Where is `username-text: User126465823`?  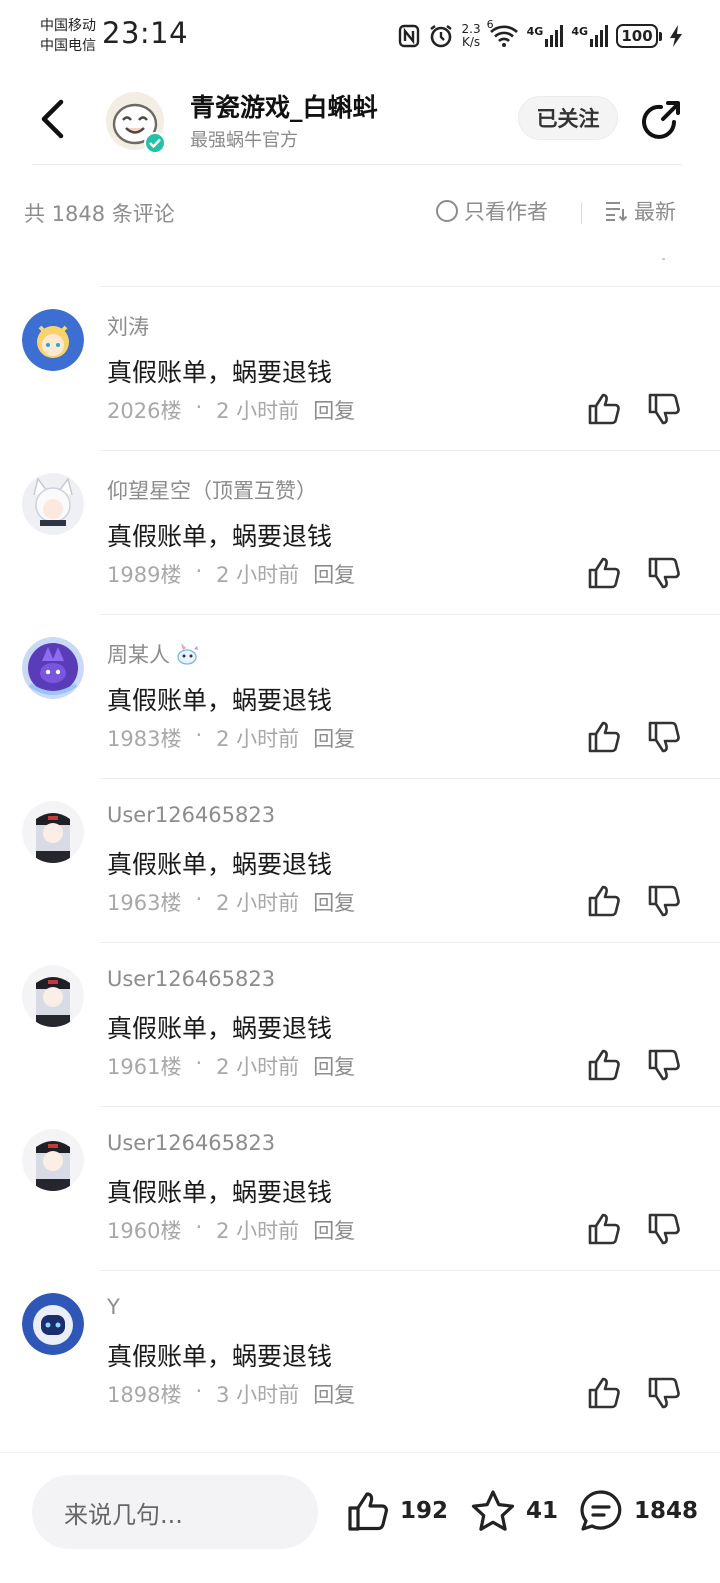
username-text: User126465823 is located at coordinates (191, 1143).